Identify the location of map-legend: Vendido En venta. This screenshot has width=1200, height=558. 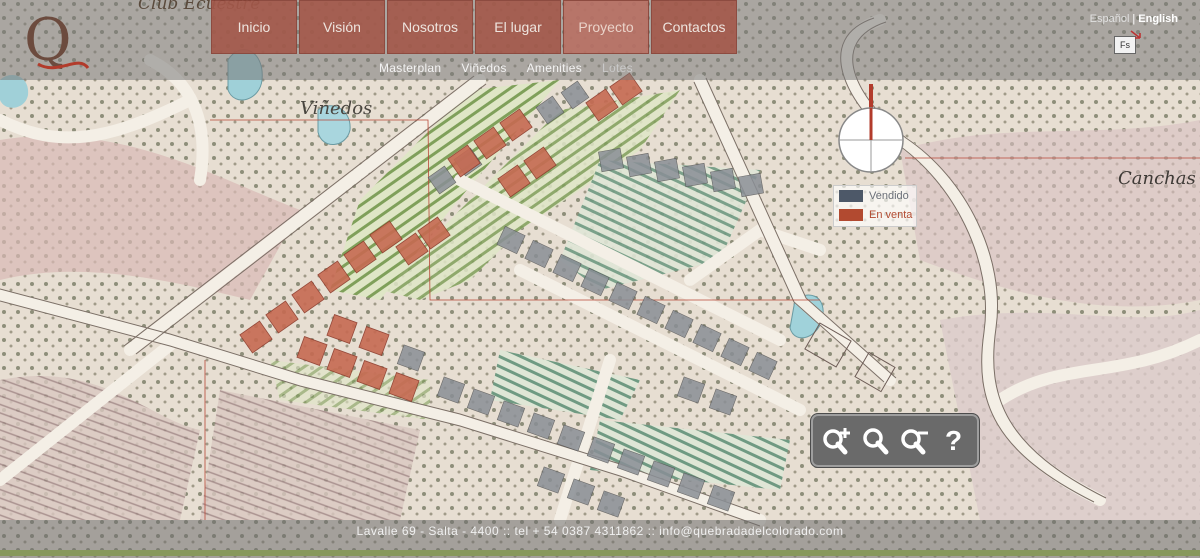
(875, 206).